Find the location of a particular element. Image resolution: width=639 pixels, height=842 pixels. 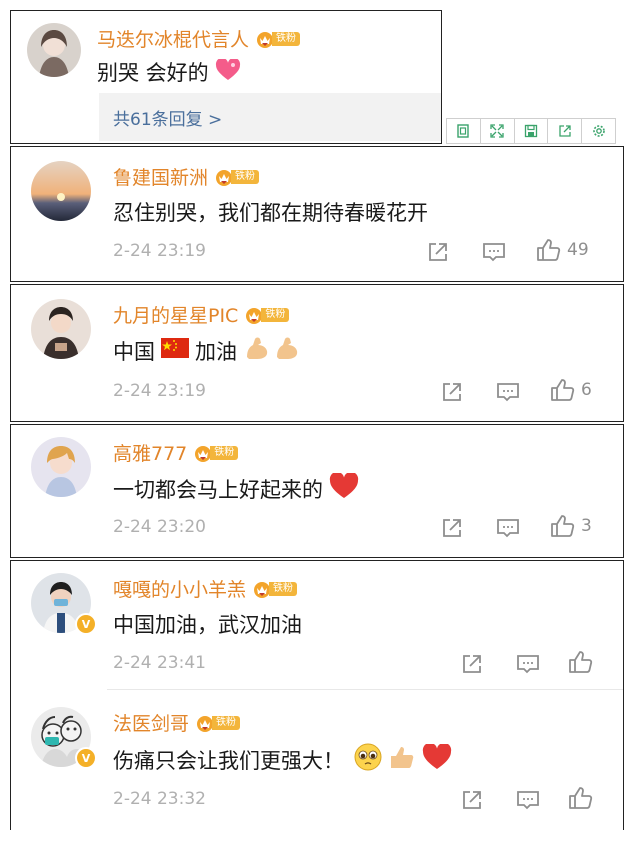

commenter-name: 鲁建国新洲 铁粉 is located at coordinates (186, 176).